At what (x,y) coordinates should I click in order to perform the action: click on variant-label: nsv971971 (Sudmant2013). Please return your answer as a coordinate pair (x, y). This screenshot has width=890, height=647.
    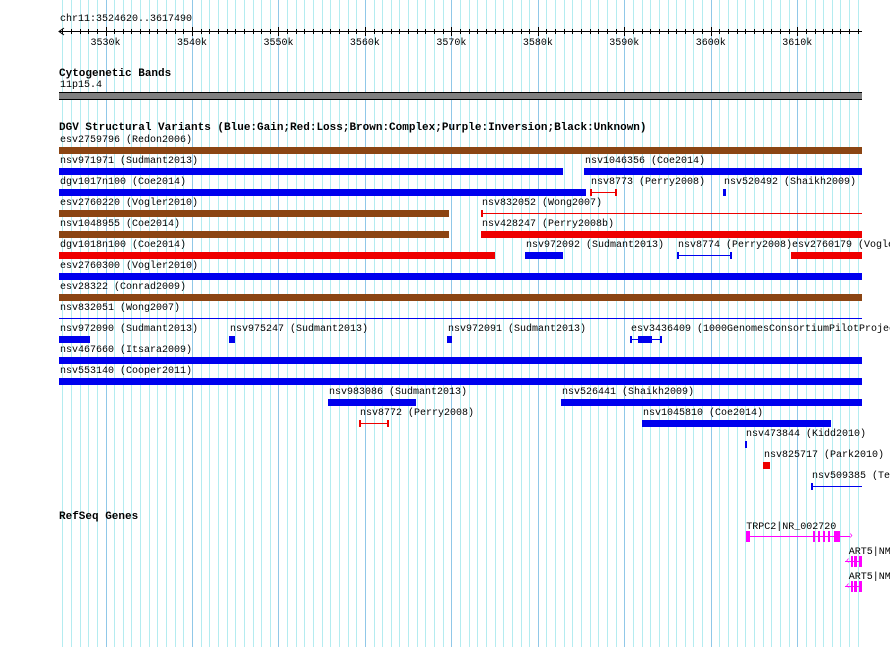
    Looking at the image, I should click on (129, 162).